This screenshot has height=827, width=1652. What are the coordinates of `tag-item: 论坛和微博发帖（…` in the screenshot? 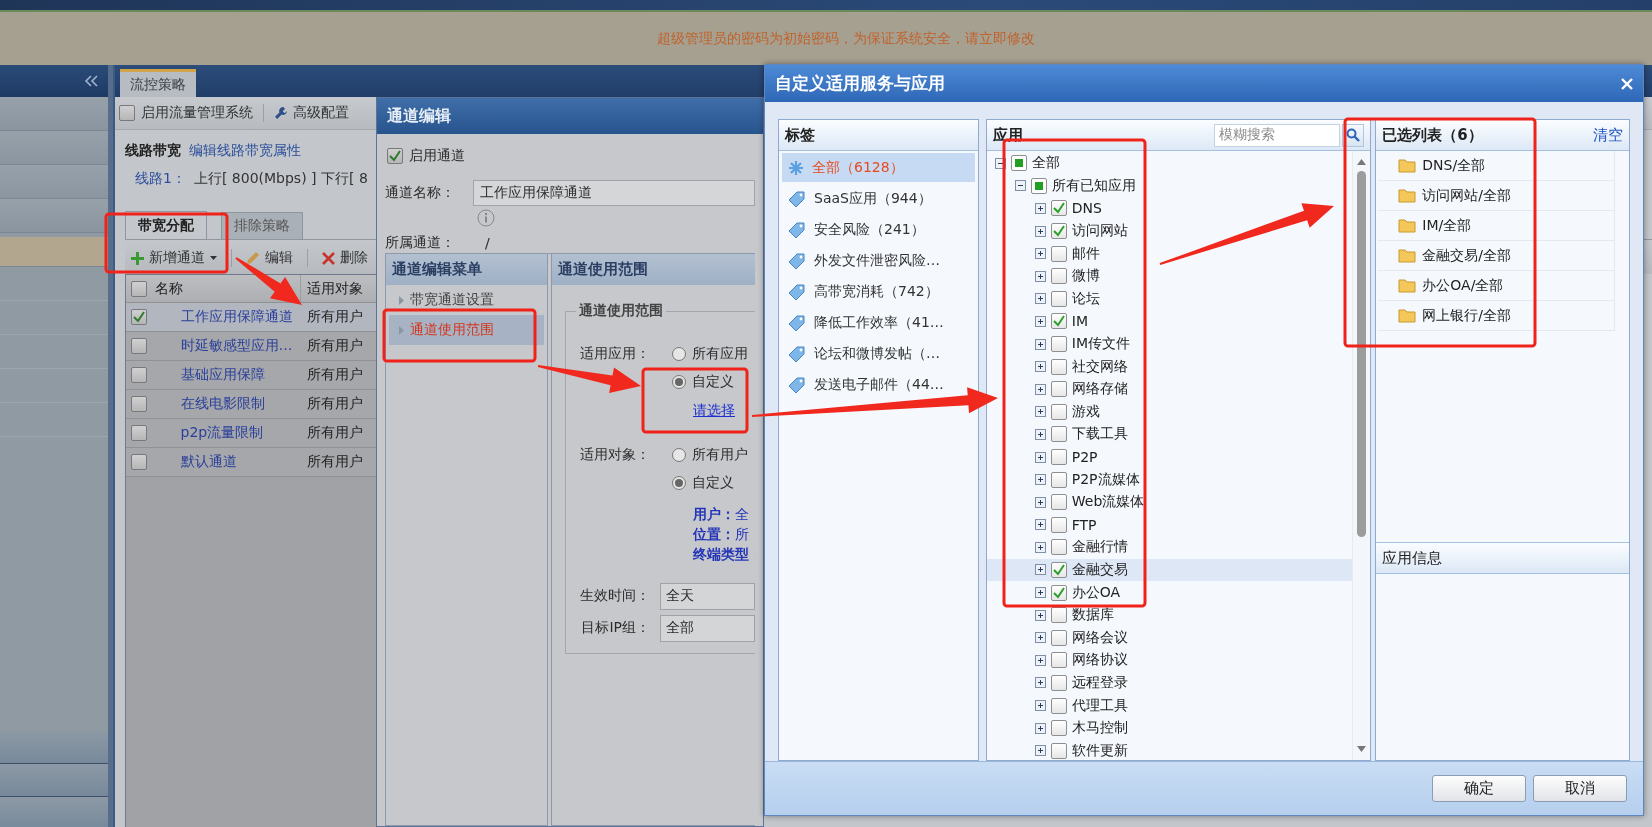 It's located at (878, 353).